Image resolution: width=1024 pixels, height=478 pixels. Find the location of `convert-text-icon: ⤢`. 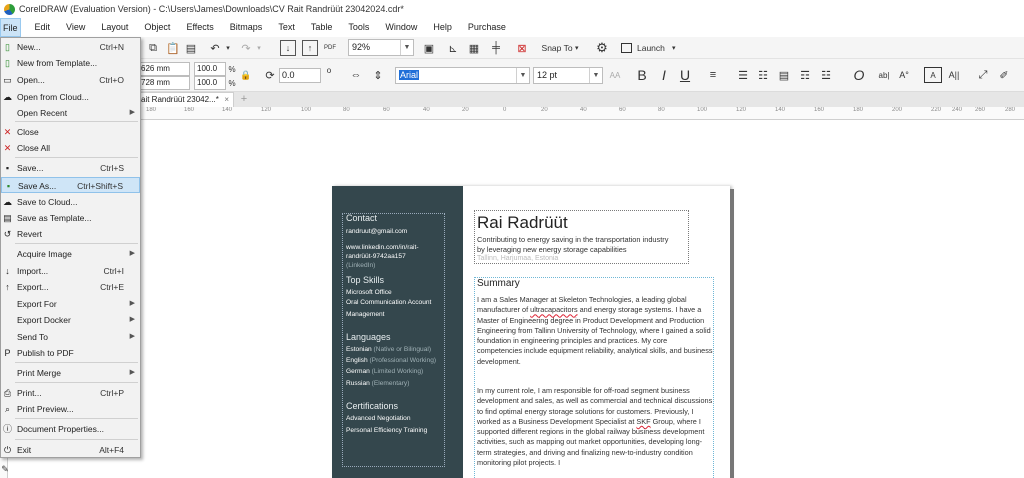

convert-text-icon: ⤢ is located at coordinates (983, 75).